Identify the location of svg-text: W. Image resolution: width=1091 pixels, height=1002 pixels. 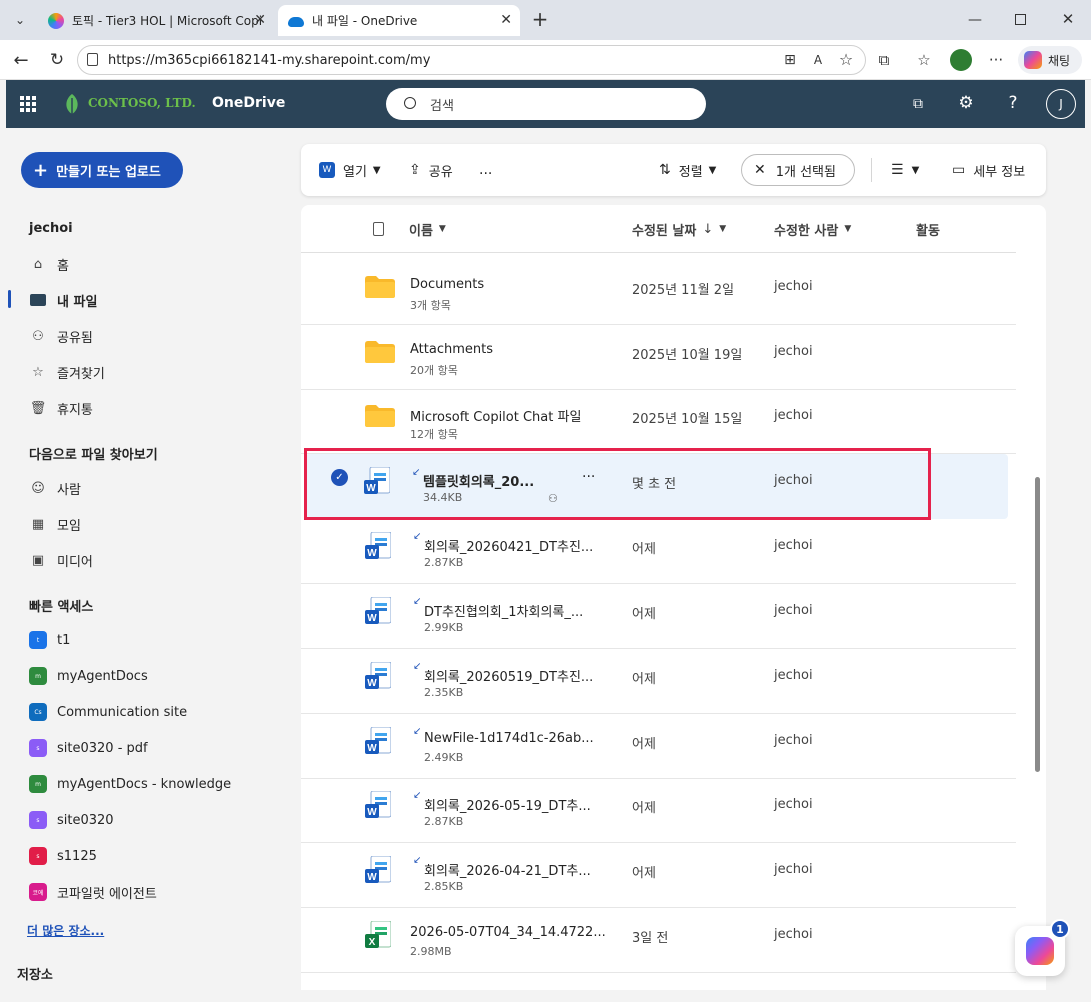
(372, 553).